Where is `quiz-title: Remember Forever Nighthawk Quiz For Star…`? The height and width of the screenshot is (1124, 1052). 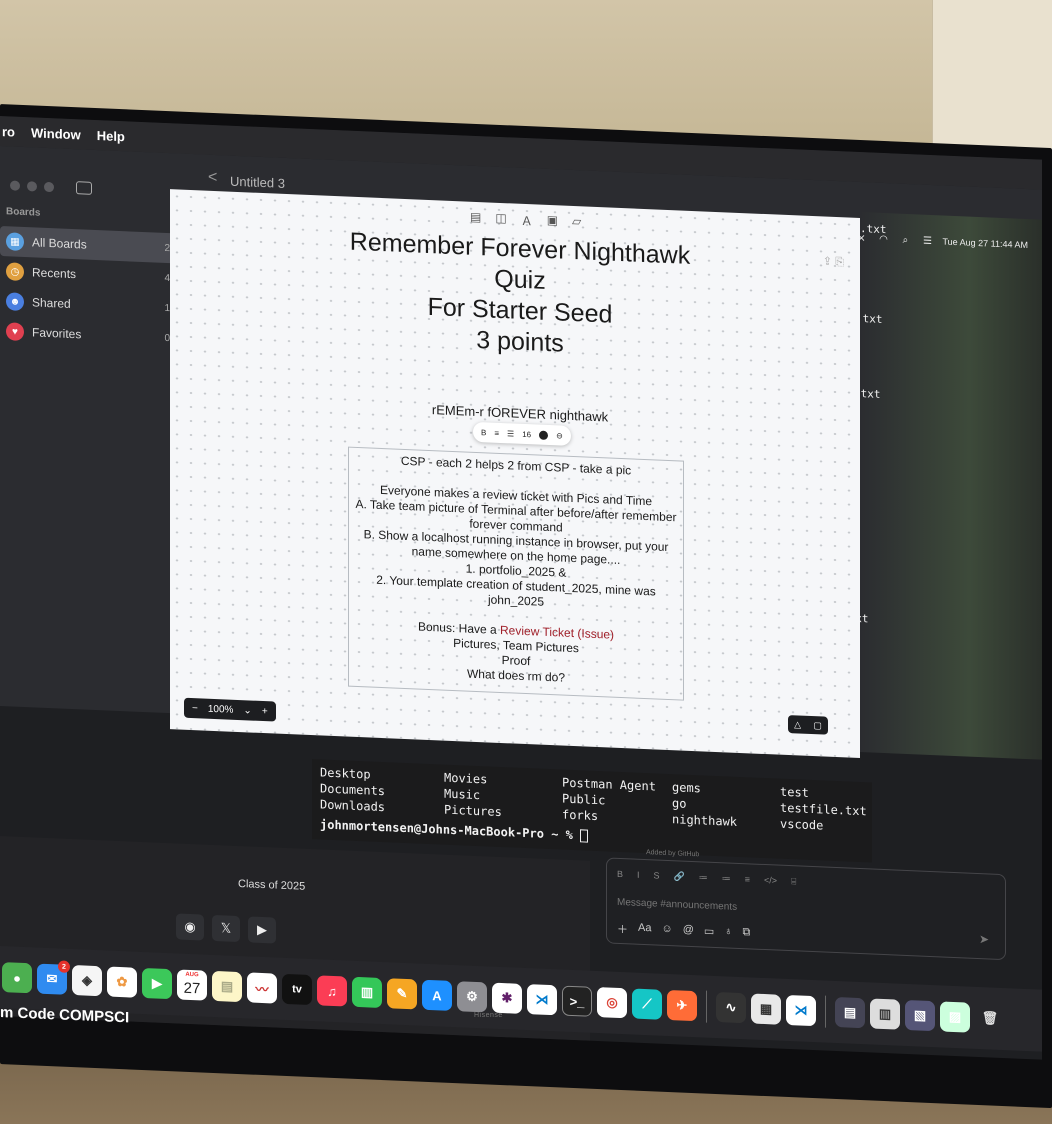 quiz-title: Remember Forever Nighthawk Quiz For Star… is located at coordinates (520, 295).